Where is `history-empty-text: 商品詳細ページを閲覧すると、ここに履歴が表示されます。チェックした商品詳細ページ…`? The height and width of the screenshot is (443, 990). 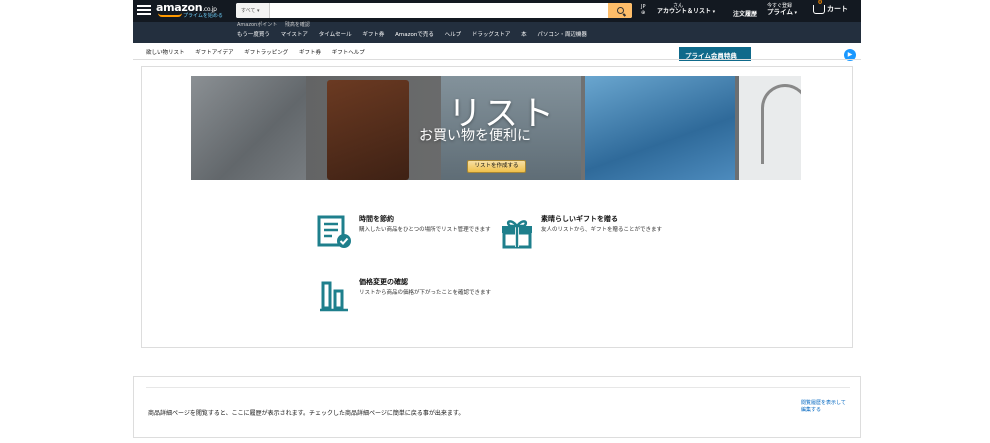 history-empty-text: 商品詳細ページを閲覧すると、ここに履歴が表示されます。チェックした商品詳細ページ… is located at coordinates (306, 413).